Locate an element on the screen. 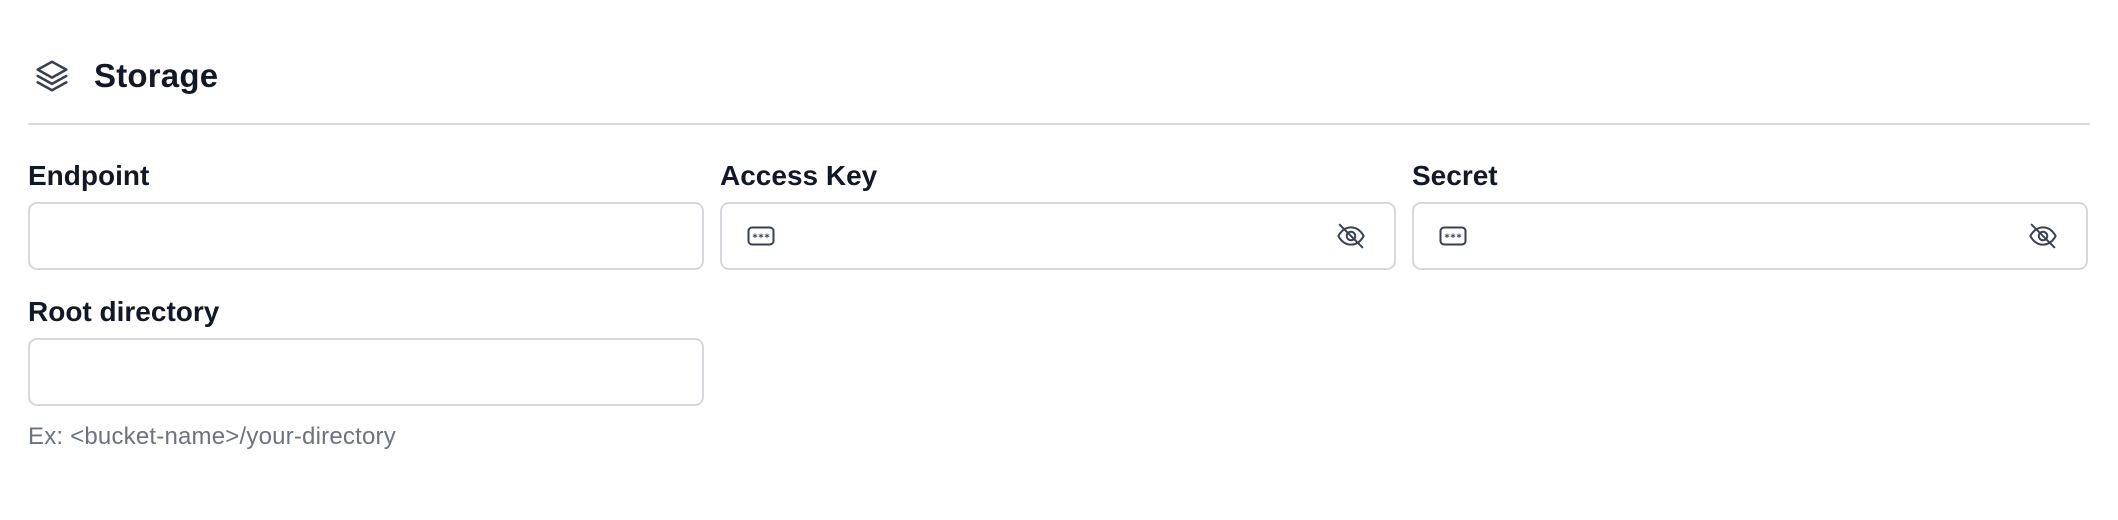  root-directory-label: Root directory is located at coordinates (124, 311).